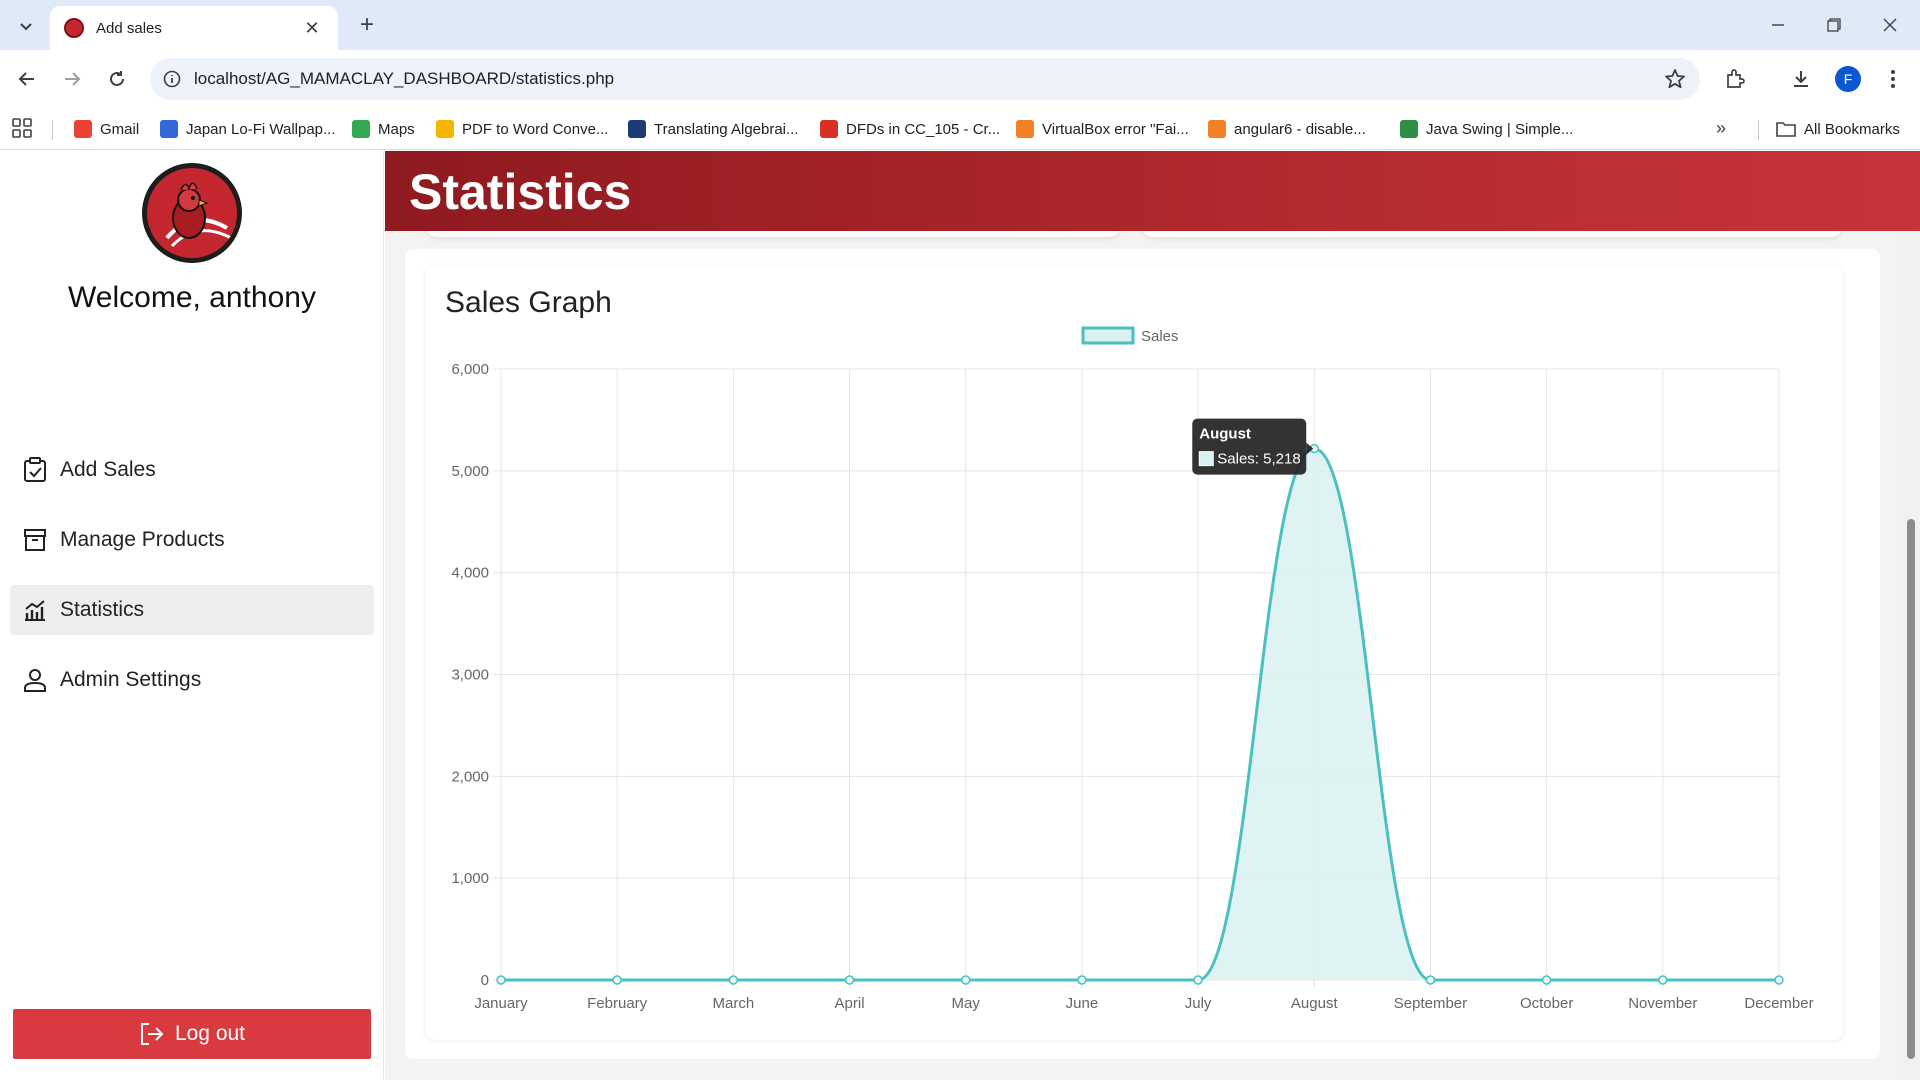  What do you see at coordinates (1735, 79) in the screenshot?
I see `extensions-icon` at bounding box center [1735, 79].